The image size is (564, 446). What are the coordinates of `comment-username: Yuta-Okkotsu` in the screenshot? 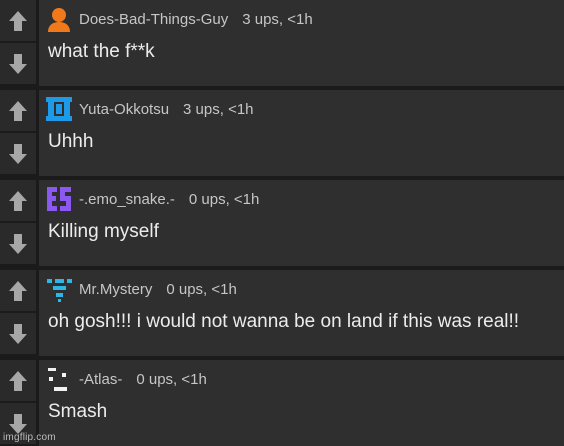 It's located at (124, 109).